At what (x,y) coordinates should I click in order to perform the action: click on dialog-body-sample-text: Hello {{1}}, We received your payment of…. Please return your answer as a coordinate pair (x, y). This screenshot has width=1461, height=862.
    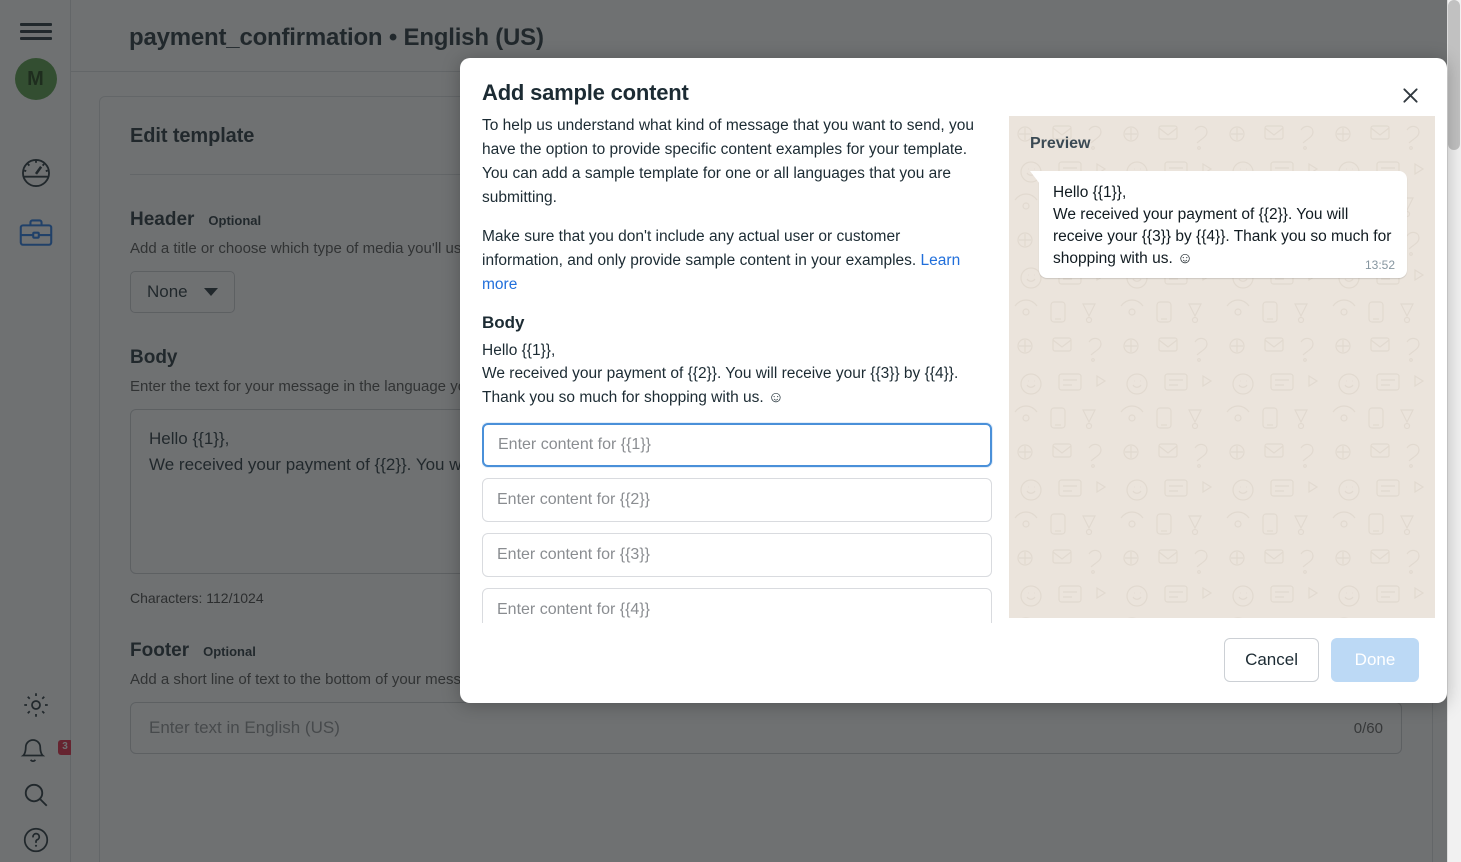
    Looking at the image, I should click on (720, 374).